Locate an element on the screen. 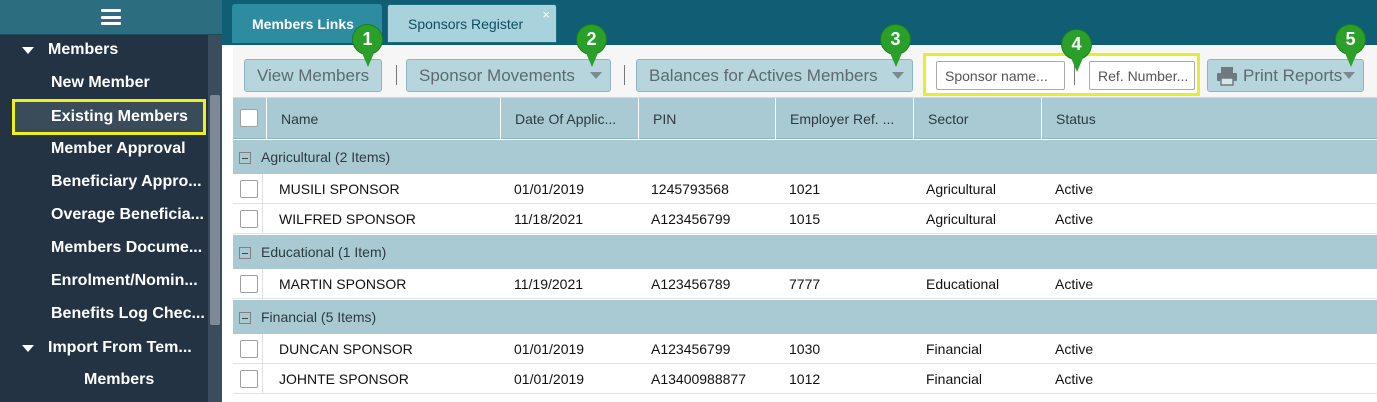 The height and width of the screenshot is (402, 1377). sidebar-item-existing-members: Existing Members is located at coordinates (109, 117).